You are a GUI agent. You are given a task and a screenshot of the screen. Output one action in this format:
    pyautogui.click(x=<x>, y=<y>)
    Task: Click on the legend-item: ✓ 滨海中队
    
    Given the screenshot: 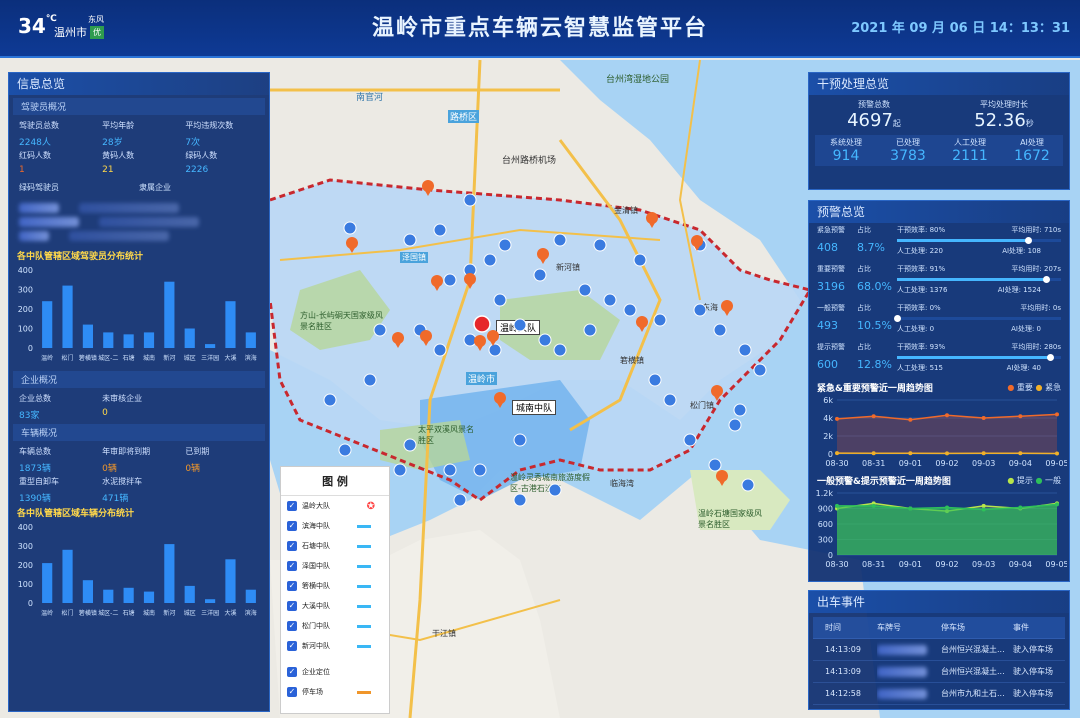 What is the action you would take?
    pyautogui.click(x=335, y=526)
    